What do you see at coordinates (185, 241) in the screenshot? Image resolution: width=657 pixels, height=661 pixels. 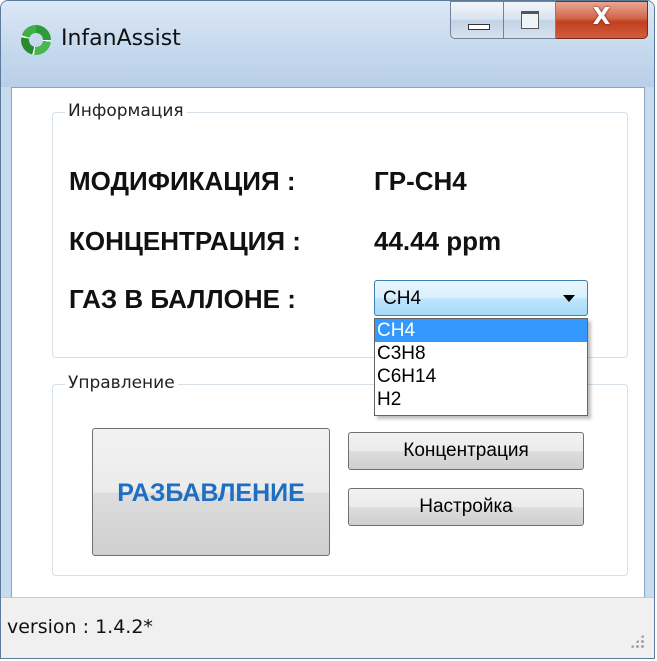 I see `concentration-label: КОНЦЕНТРАЦИЯ :` at bounding box center [185, 241].